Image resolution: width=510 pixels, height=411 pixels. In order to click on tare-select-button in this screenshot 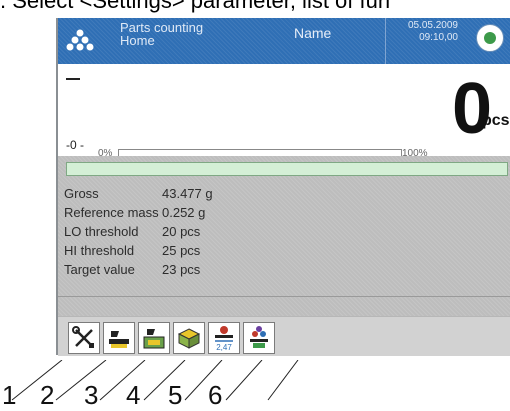, I will do `click(154, 338)`.